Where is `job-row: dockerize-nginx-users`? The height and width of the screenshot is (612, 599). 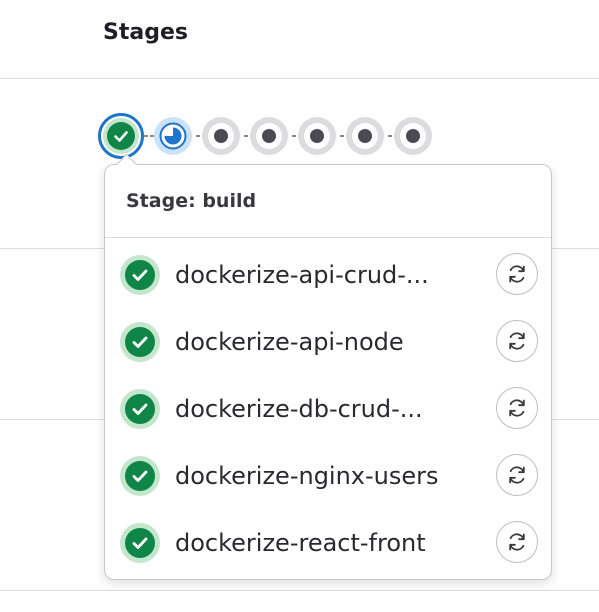
job-row: dockerize-nginx-users is located at coordinates (328, 476).